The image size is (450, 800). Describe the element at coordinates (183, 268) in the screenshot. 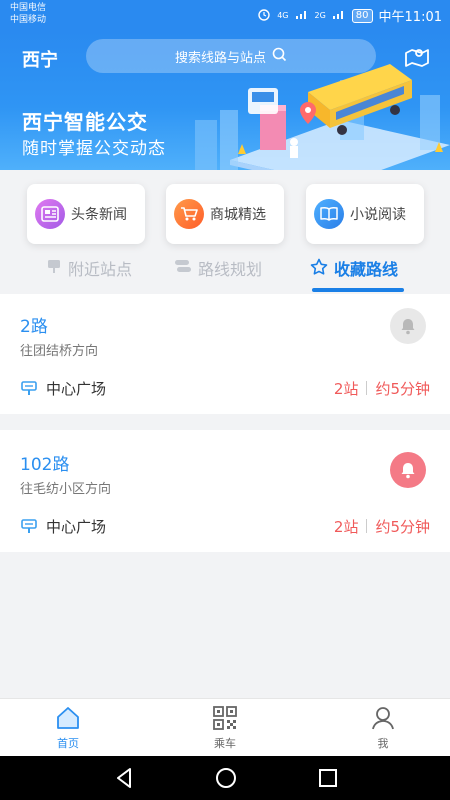

I see `route-icon` at that location.